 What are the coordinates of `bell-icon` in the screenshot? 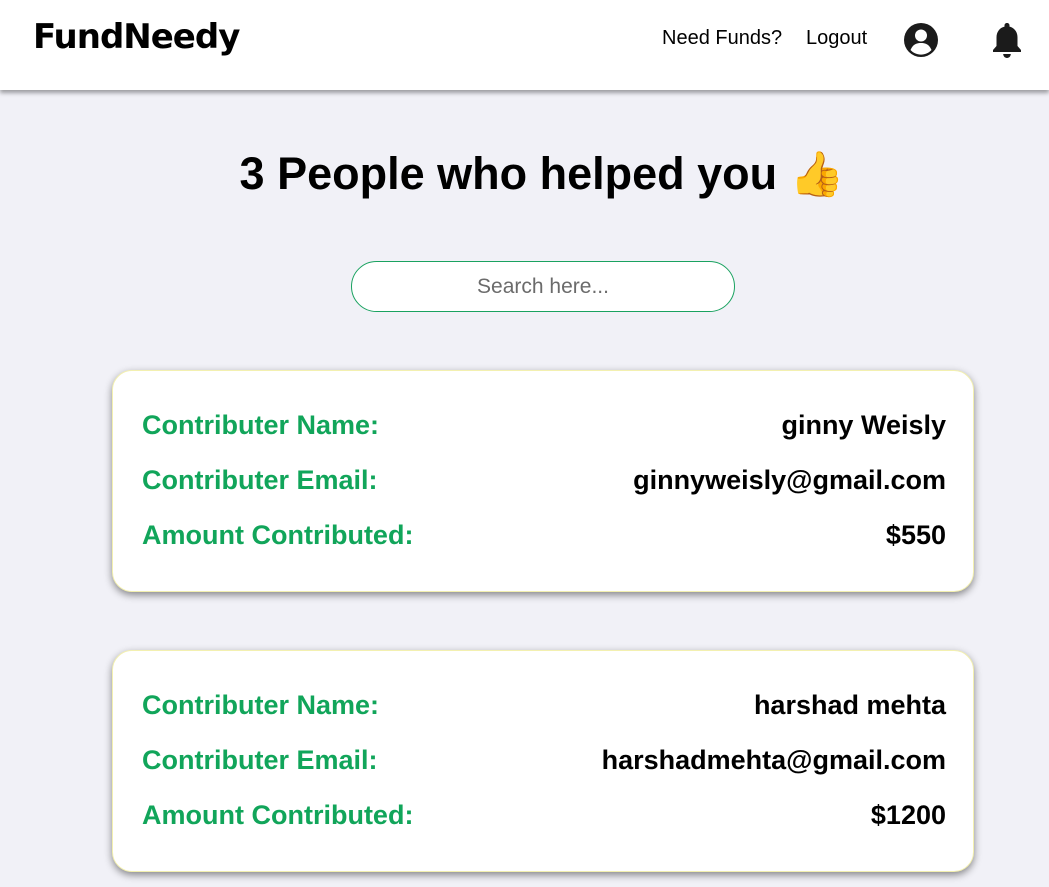 It's located at (1007, 40).